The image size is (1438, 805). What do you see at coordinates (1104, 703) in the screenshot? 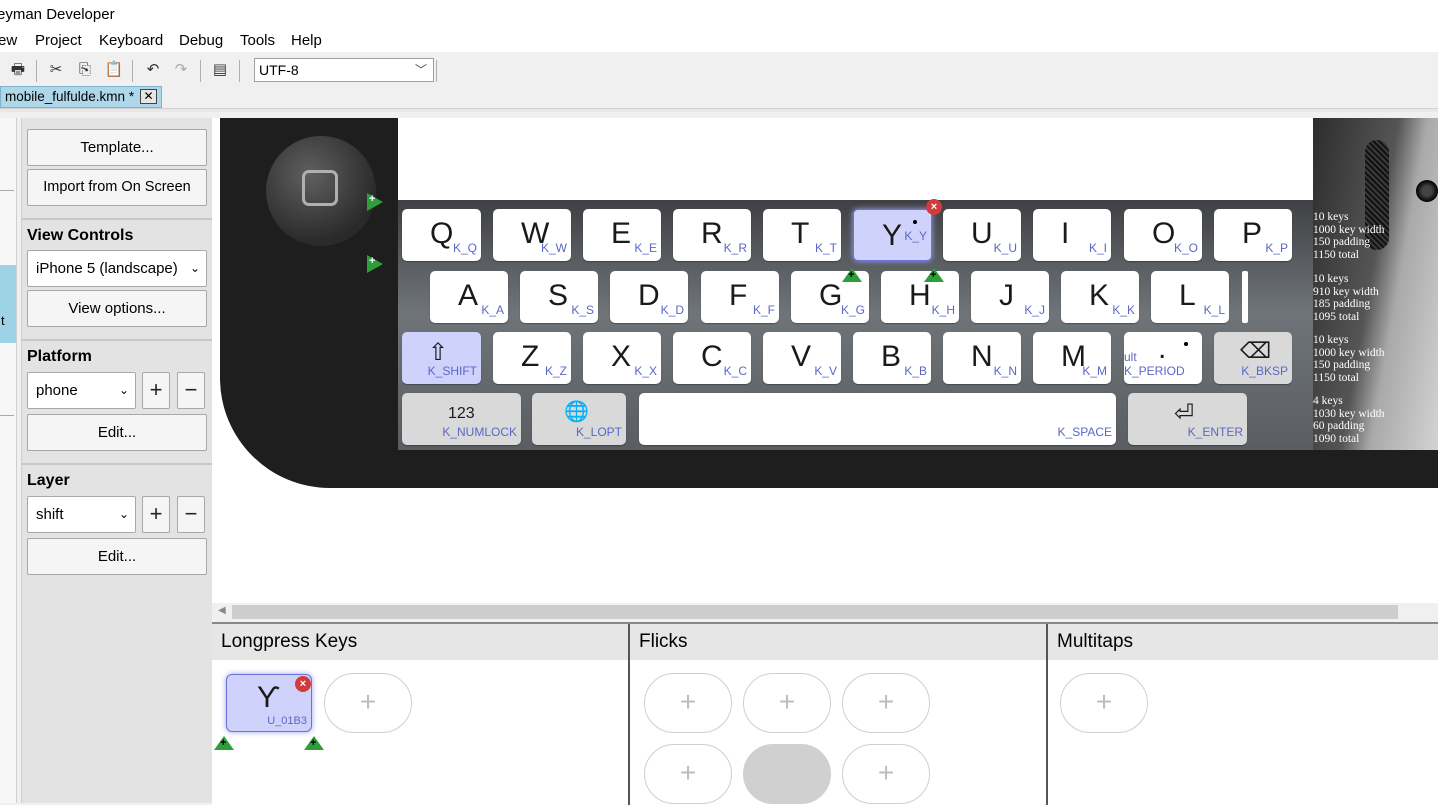
I see `add-multitap-button: +` at bounding box center [1104, 703].